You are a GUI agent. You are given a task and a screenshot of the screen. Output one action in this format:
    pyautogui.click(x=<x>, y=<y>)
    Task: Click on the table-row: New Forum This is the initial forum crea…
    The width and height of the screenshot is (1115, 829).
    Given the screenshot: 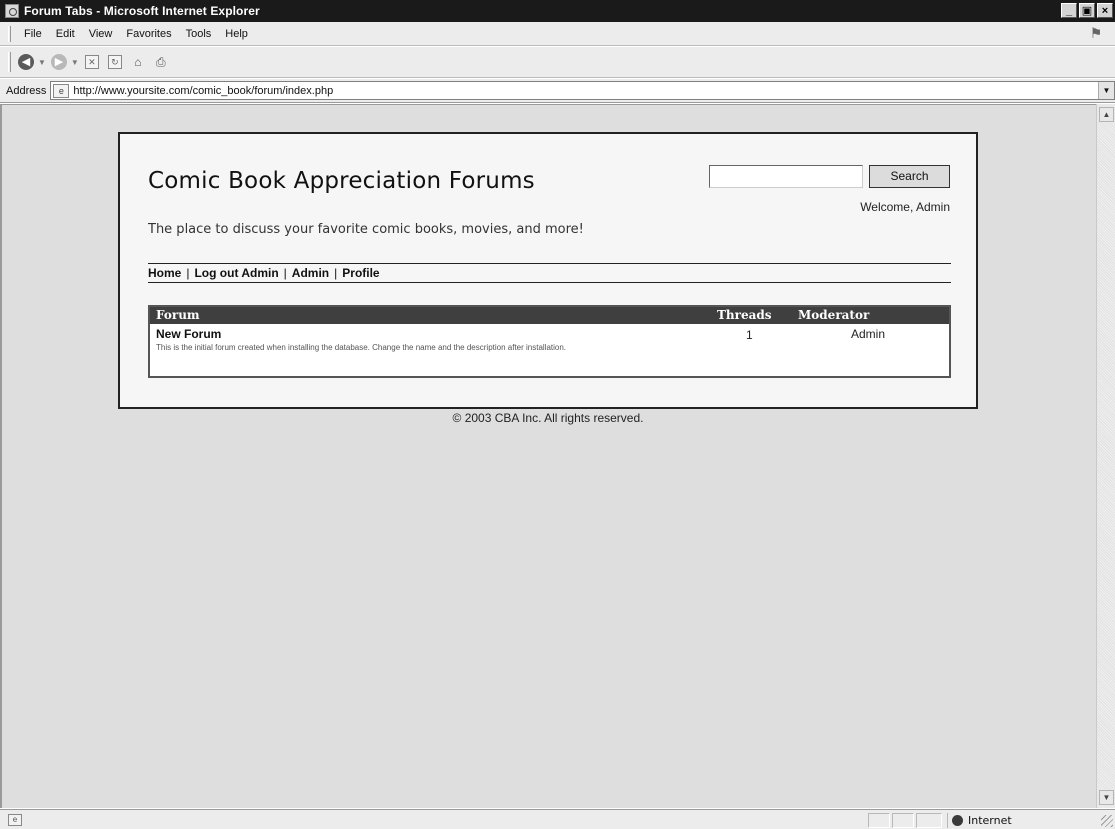 What is the action you would take?
    pyautogui.click(x=549, y=350)
    